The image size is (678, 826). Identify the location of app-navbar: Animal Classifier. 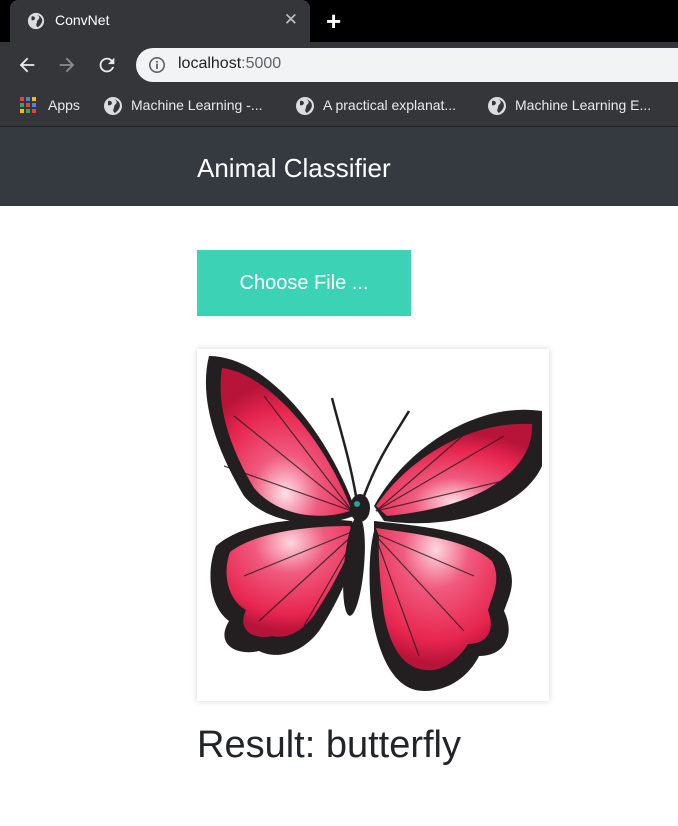
(339, 166).